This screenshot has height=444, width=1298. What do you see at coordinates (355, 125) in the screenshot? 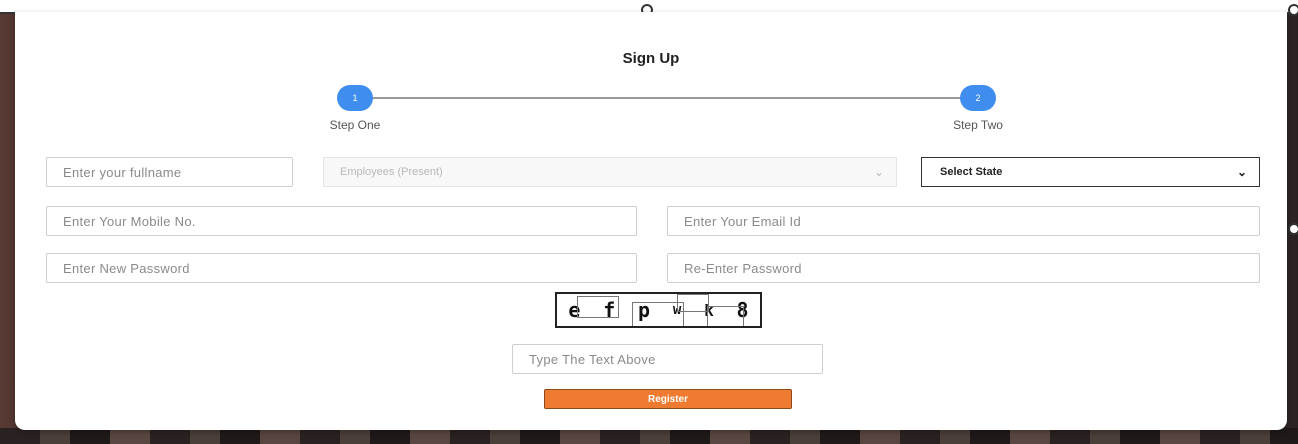
I see `step-one-label: Step One` at bounding box center [355, 125].